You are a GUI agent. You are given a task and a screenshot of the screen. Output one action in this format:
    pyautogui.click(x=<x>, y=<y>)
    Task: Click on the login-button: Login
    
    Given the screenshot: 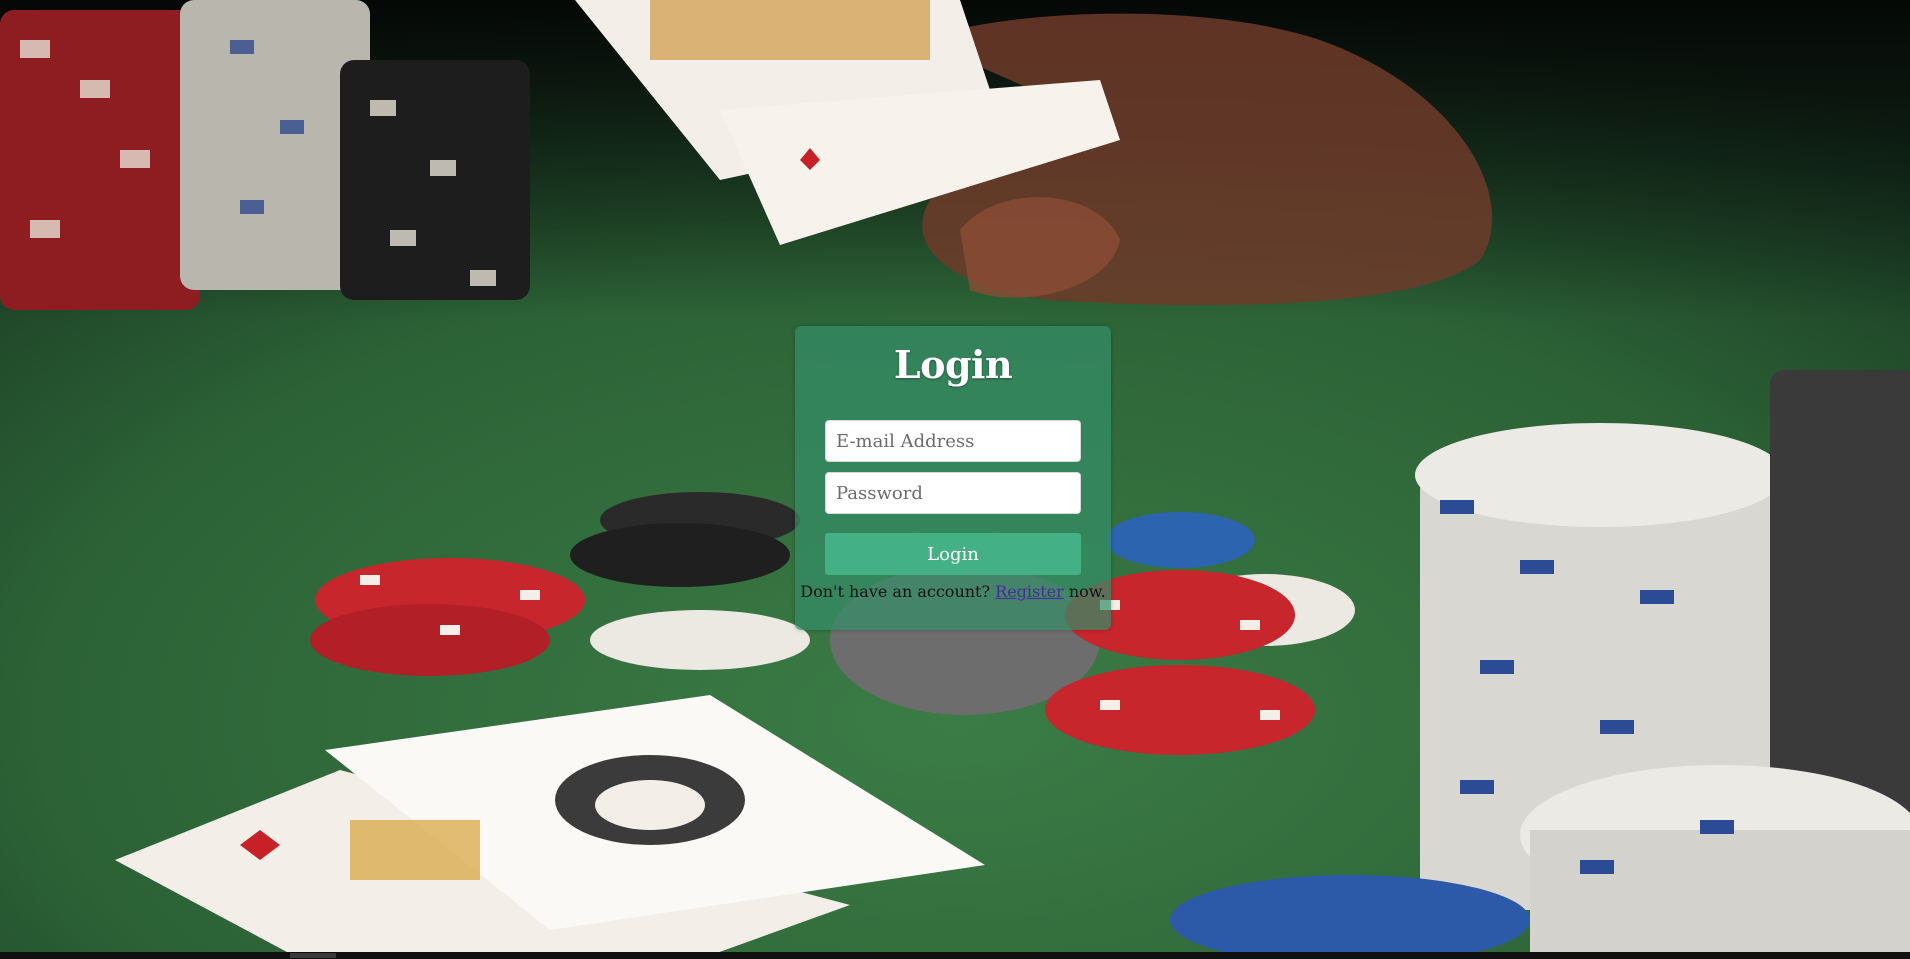 What is the action you would take?
    pyautogui.click(x=953, y=554)
    